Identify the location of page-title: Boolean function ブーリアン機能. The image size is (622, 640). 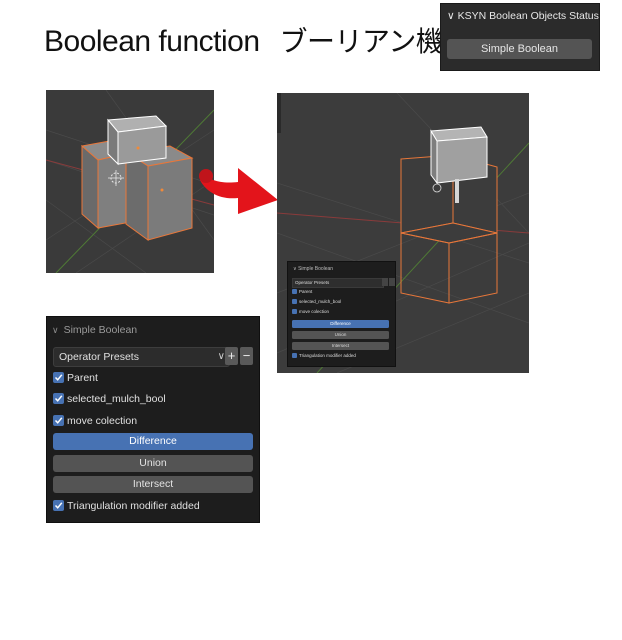
(257, 40).